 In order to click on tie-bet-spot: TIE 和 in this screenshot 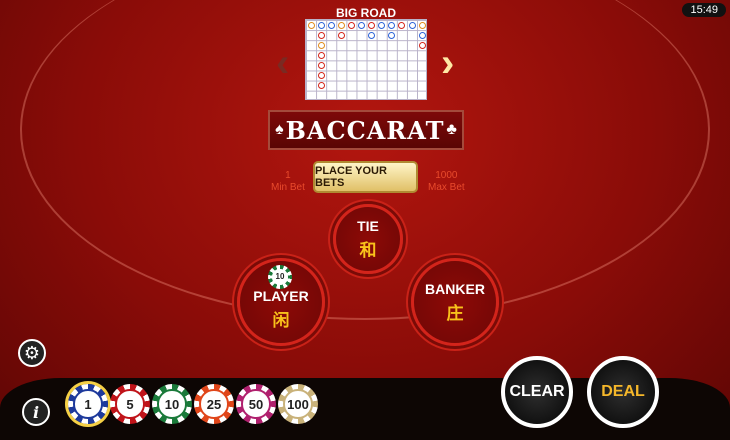, I will do `click(368, 239)`.